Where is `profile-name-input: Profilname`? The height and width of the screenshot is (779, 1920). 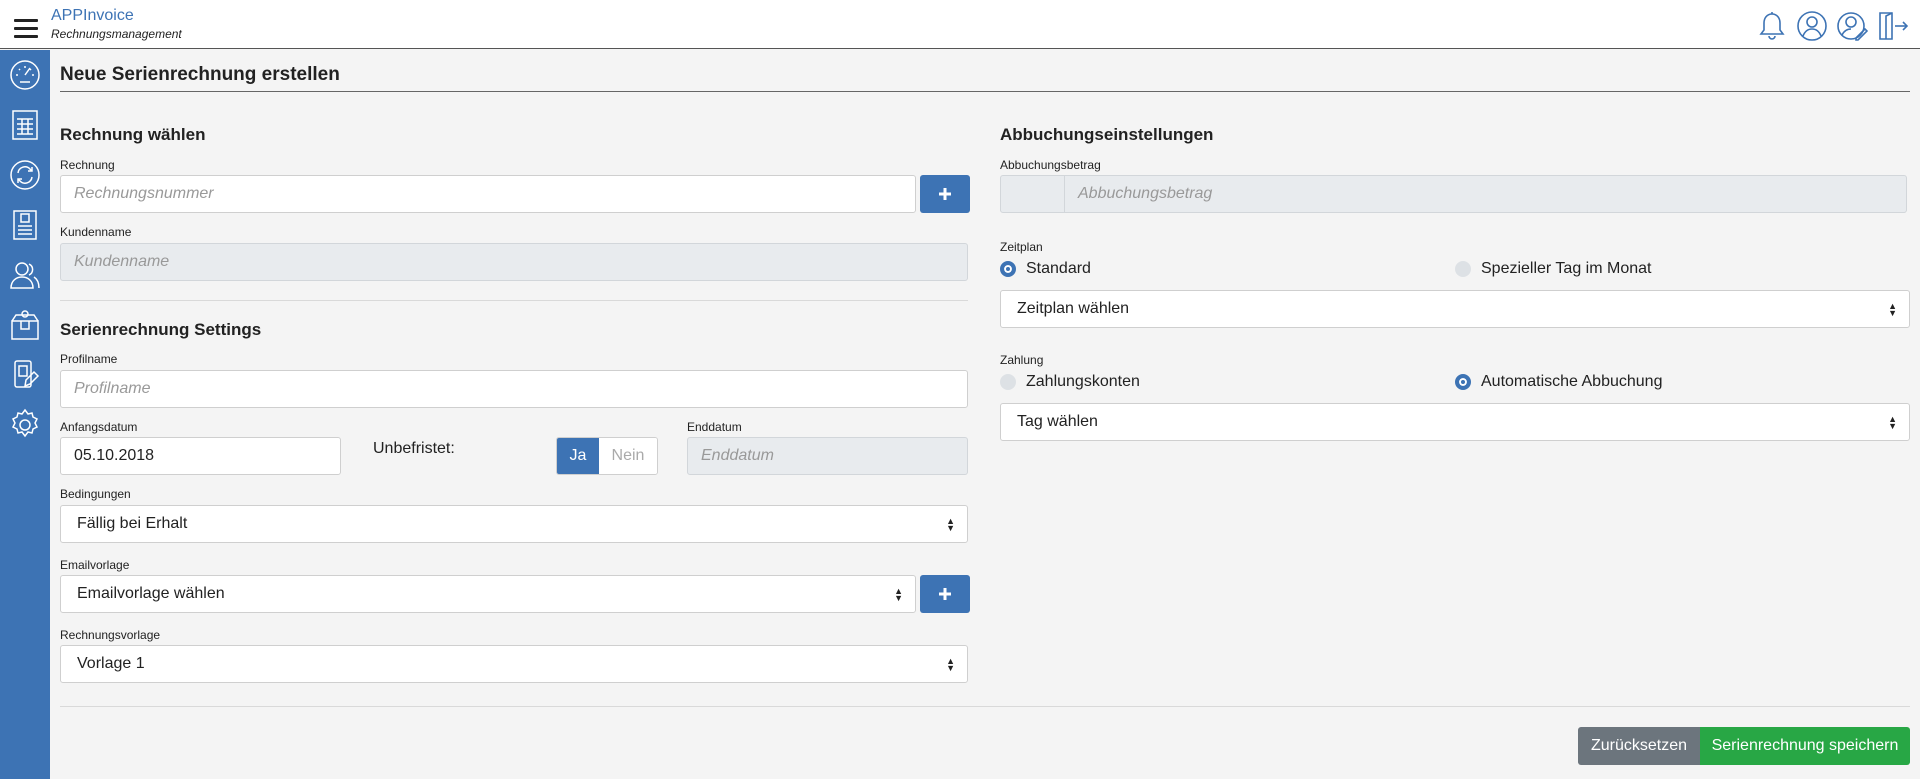
profile-name-input: Profilname is located at coordinates (514, 389).